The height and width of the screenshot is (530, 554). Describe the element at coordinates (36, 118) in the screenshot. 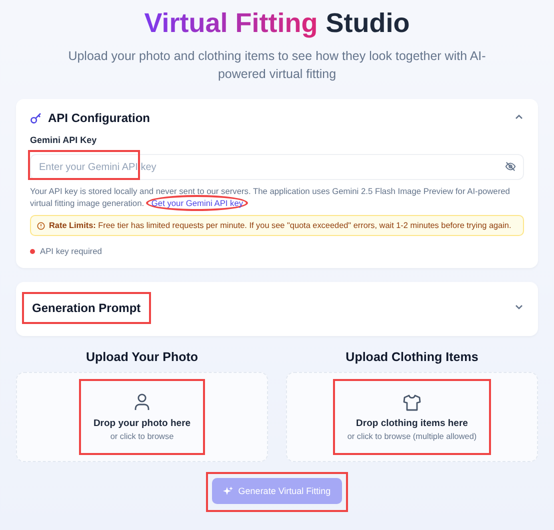

I see `key-icon` at that location.